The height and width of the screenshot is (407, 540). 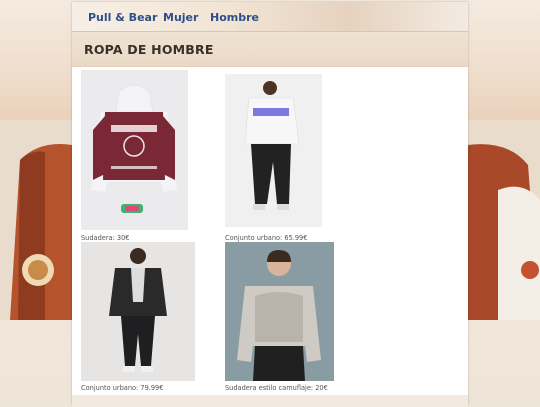 What do you see at coordinates (279, 311) in the screenshot?
I see `product-image-camo-sweatshirt` at bounding box center [279, 311].